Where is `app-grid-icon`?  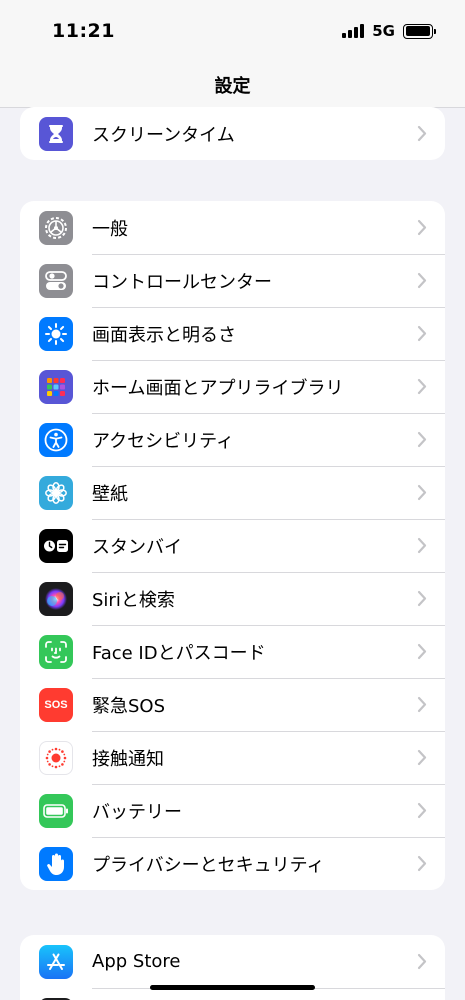 app-grid-icon is located at coordinates (56, 387).